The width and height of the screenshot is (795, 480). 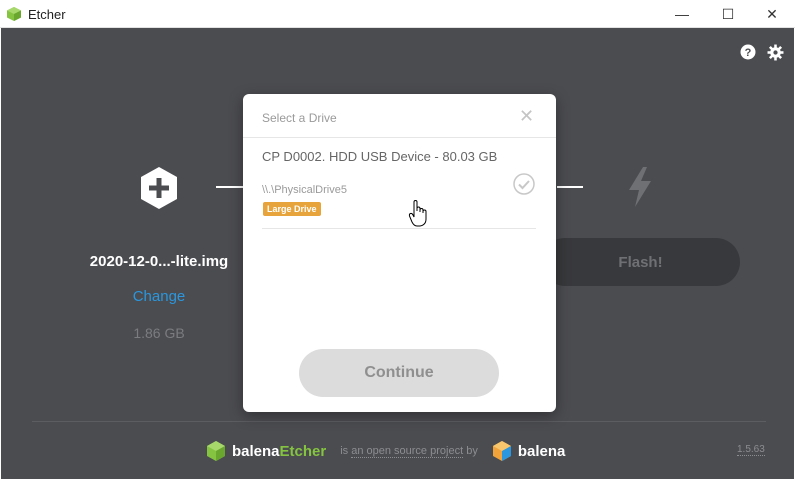 I want to click on hand-cursor-icon, so click(x=417, y=213).